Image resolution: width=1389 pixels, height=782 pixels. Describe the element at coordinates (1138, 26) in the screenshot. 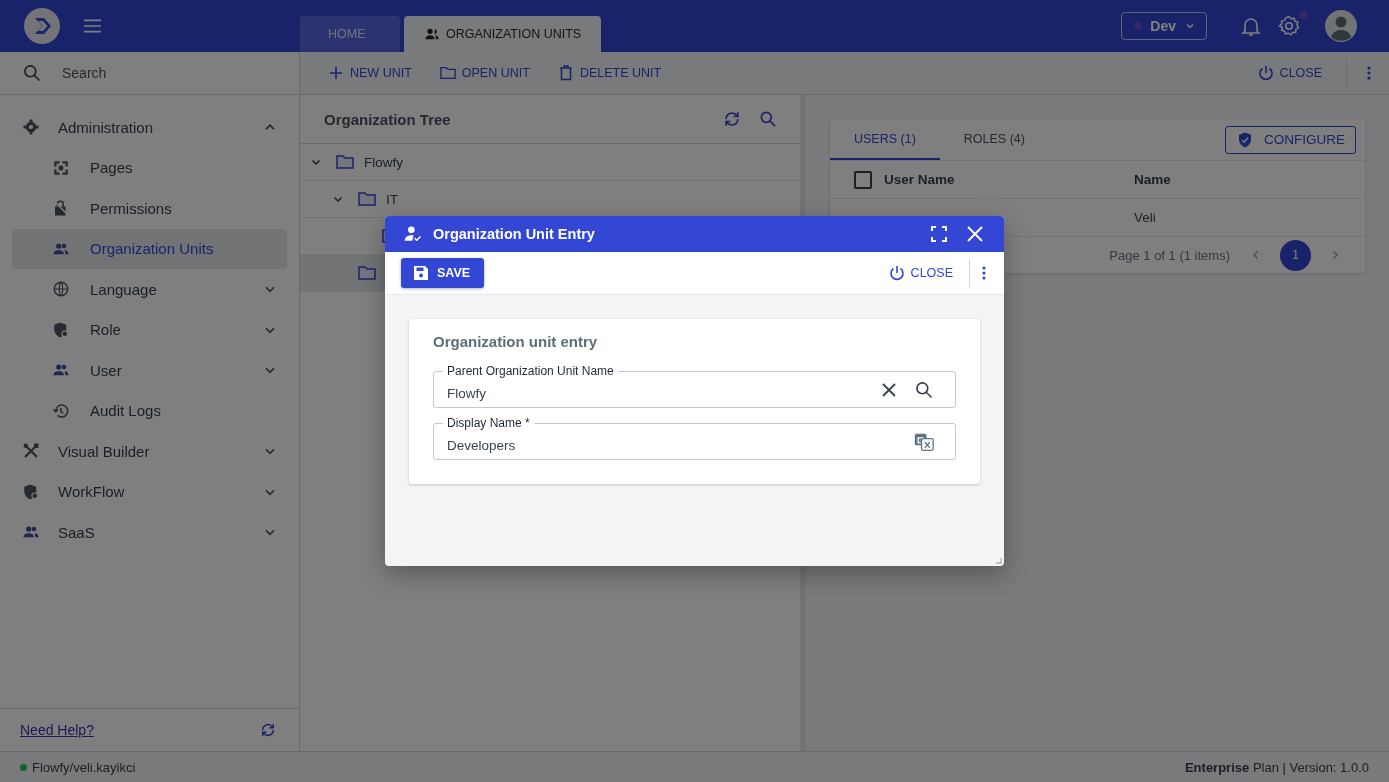

I see `dot-icon` at that location.